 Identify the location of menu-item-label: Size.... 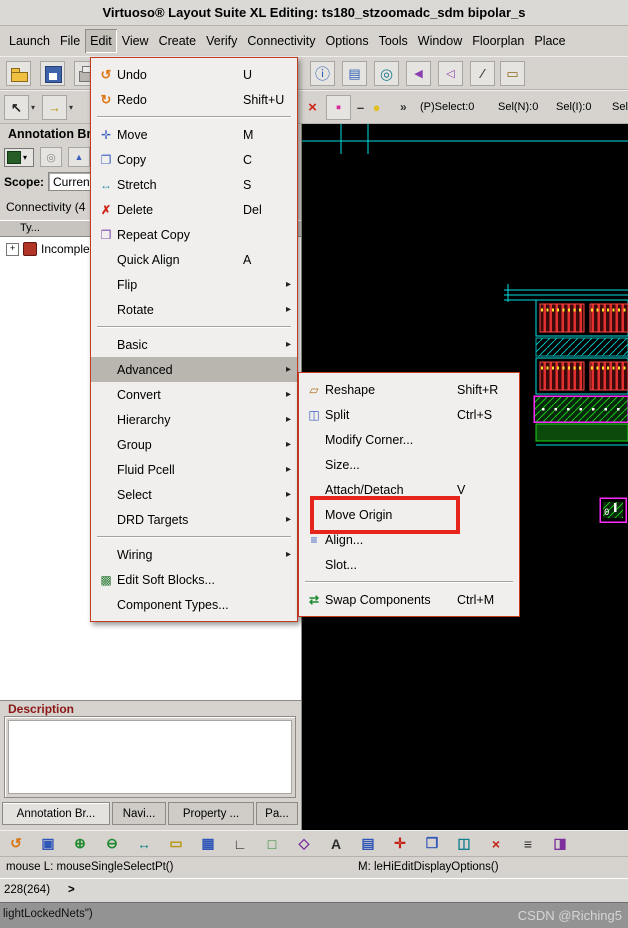
(342, 464).